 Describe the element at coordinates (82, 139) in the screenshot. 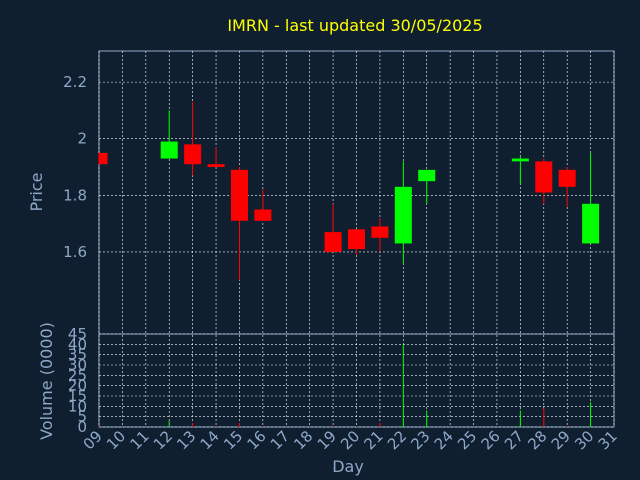

I see `price-tick-label: 2` at that location.